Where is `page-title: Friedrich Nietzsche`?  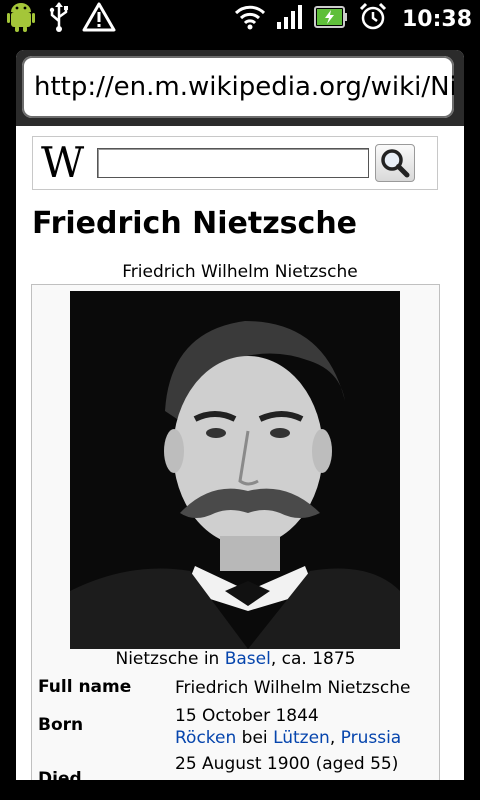 page-title: Friedrich Nietzsche is located at coordinates (195, 223).